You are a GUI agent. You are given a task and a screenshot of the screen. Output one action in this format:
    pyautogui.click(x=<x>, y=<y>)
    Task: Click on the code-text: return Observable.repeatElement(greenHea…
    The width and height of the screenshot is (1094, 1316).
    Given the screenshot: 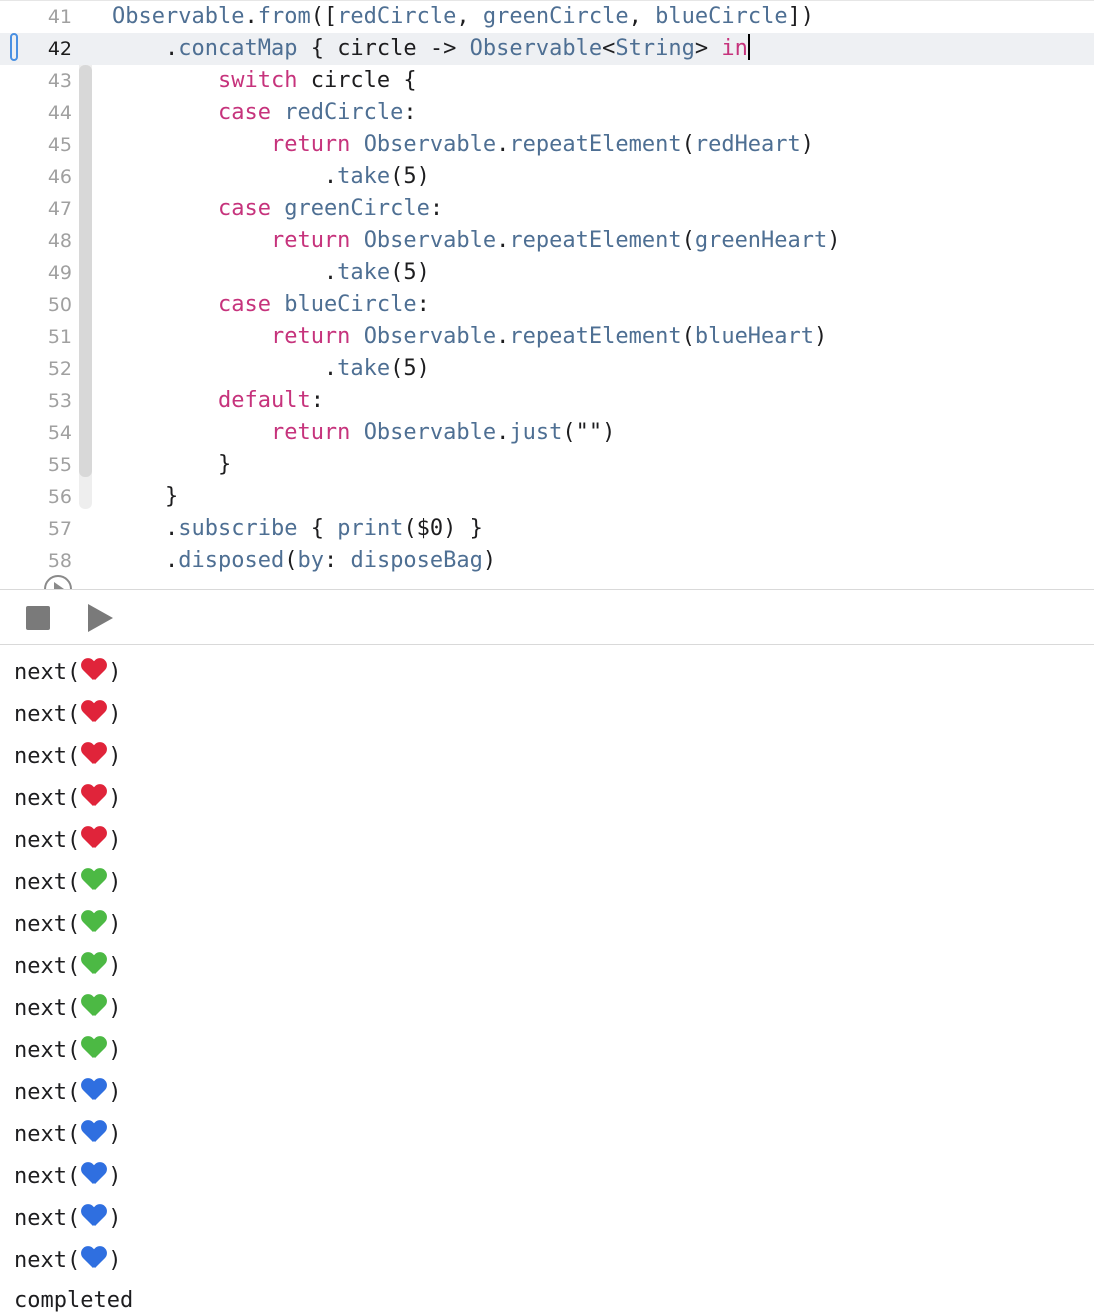 What is the action you would take?
    pyautogui.click(x=476, y=241)
    